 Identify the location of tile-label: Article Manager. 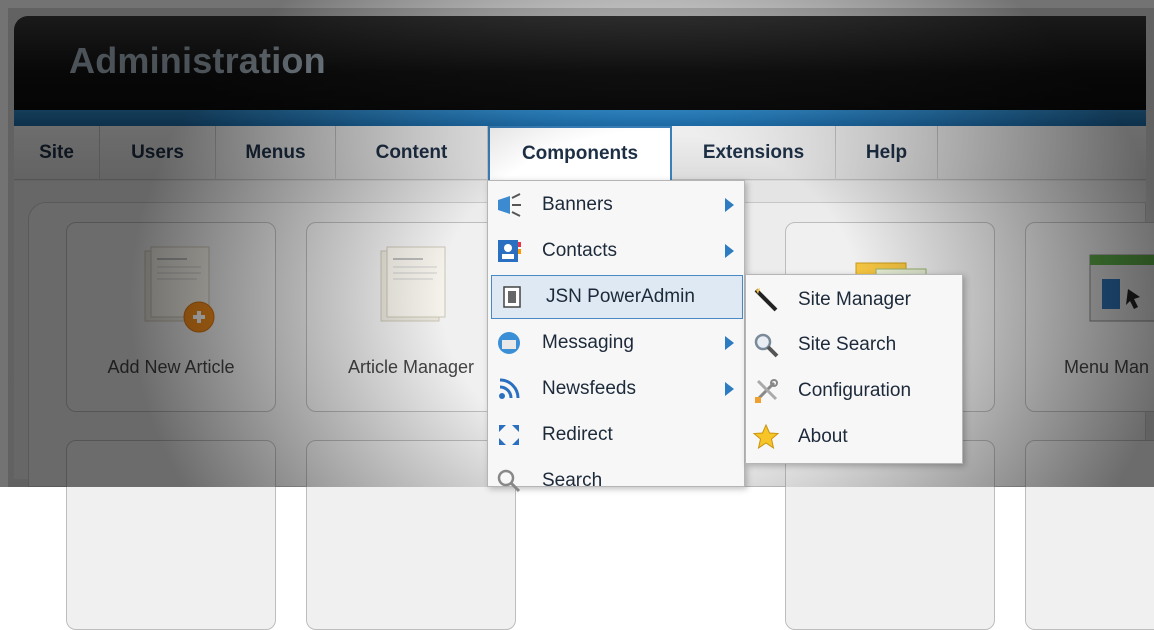
(411, 367).